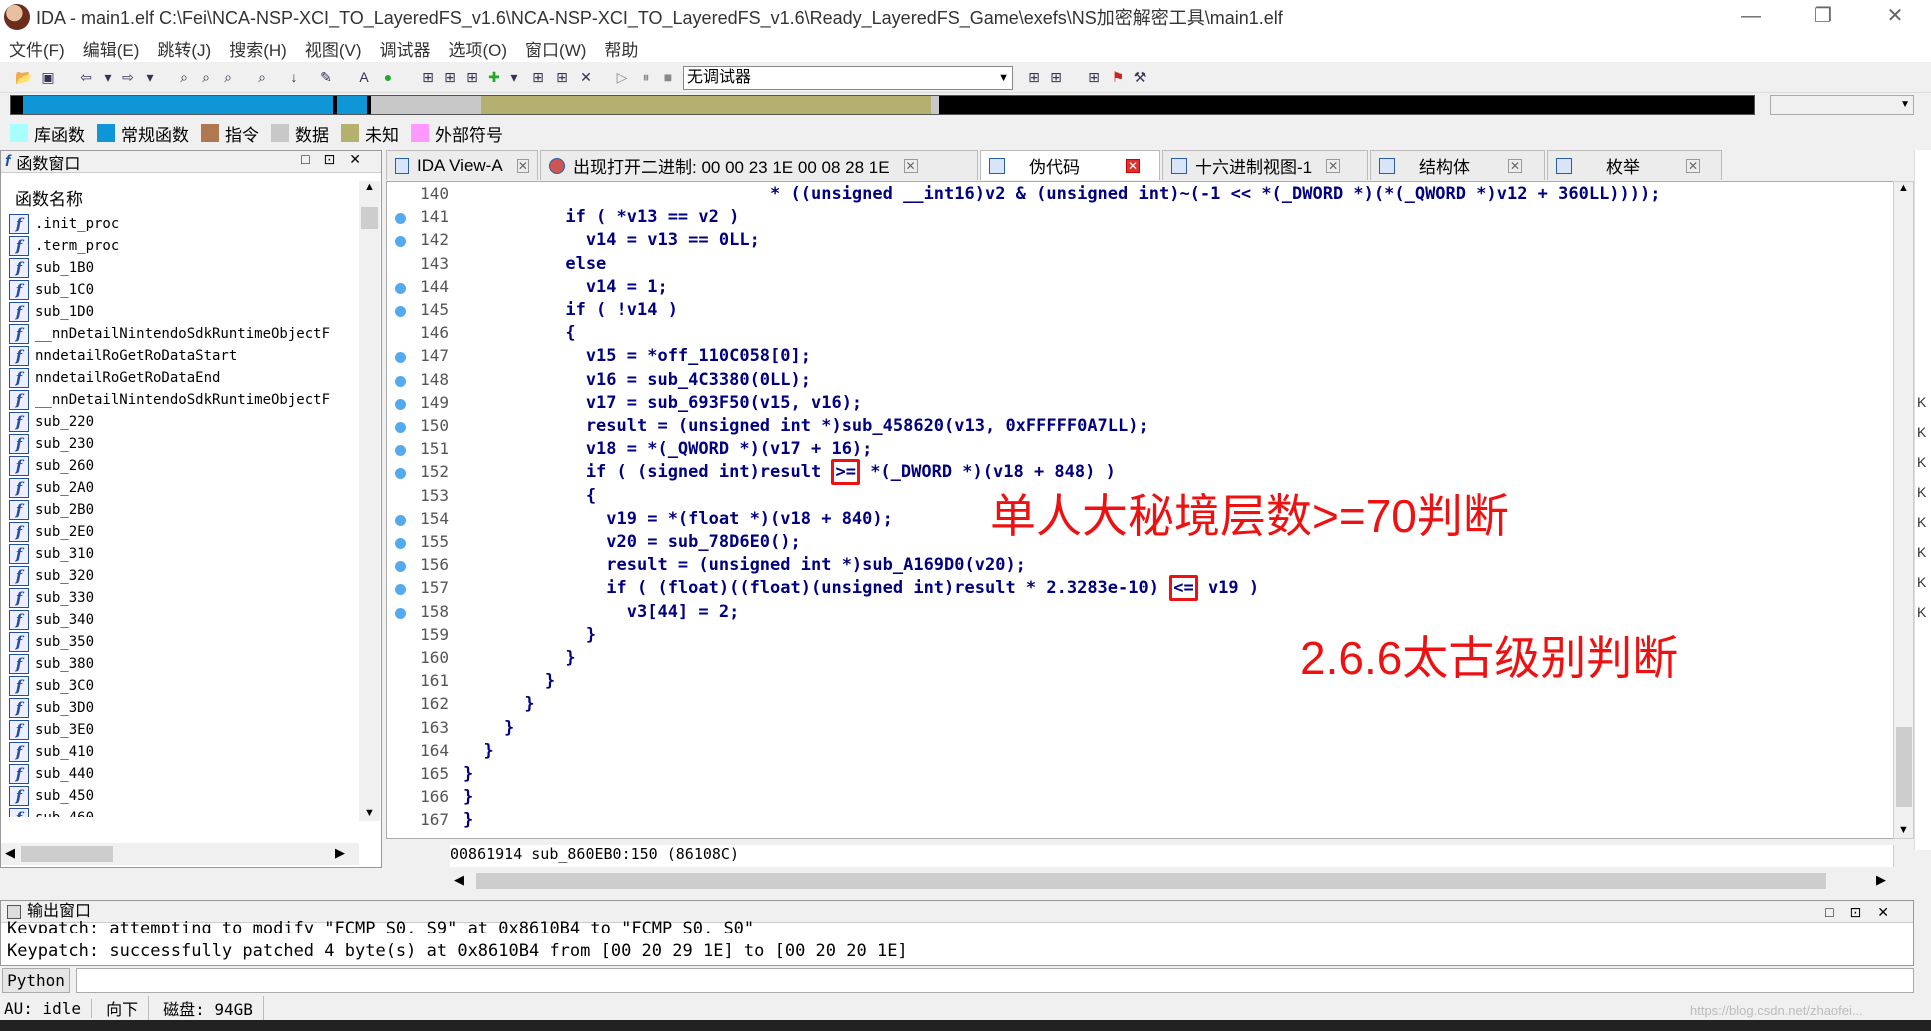  Describe the element at coordinates (534, 264) in the screenshot. I see `code-line: else` at that location.